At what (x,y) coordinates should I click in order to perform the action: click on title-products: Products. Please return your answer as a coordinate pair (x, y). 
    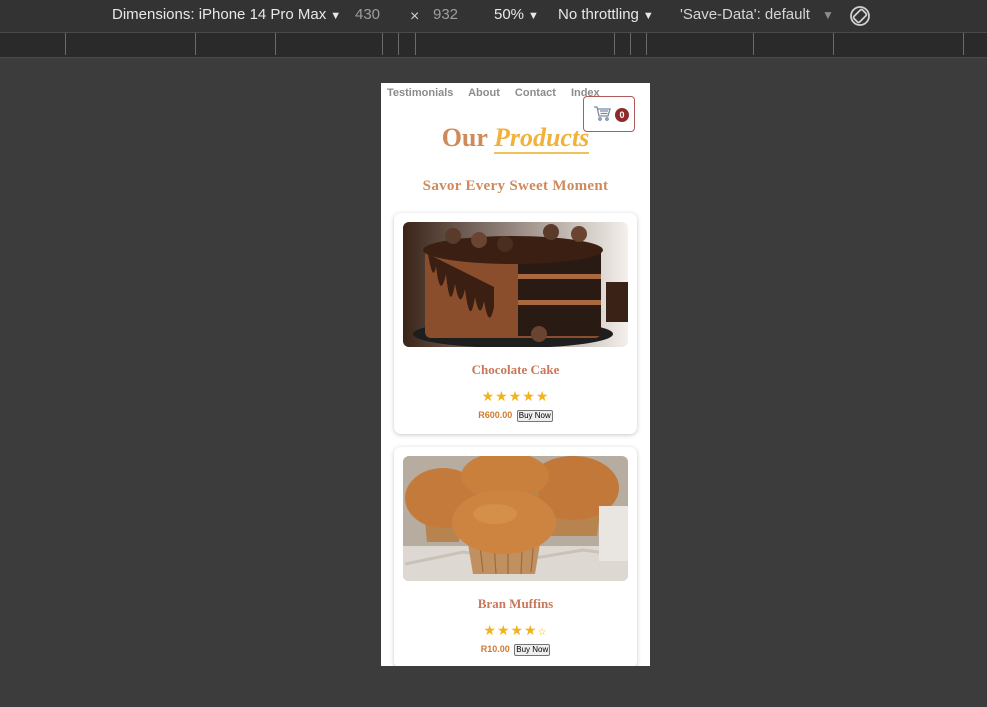
    Looking at the image, I should click on (541, 138).